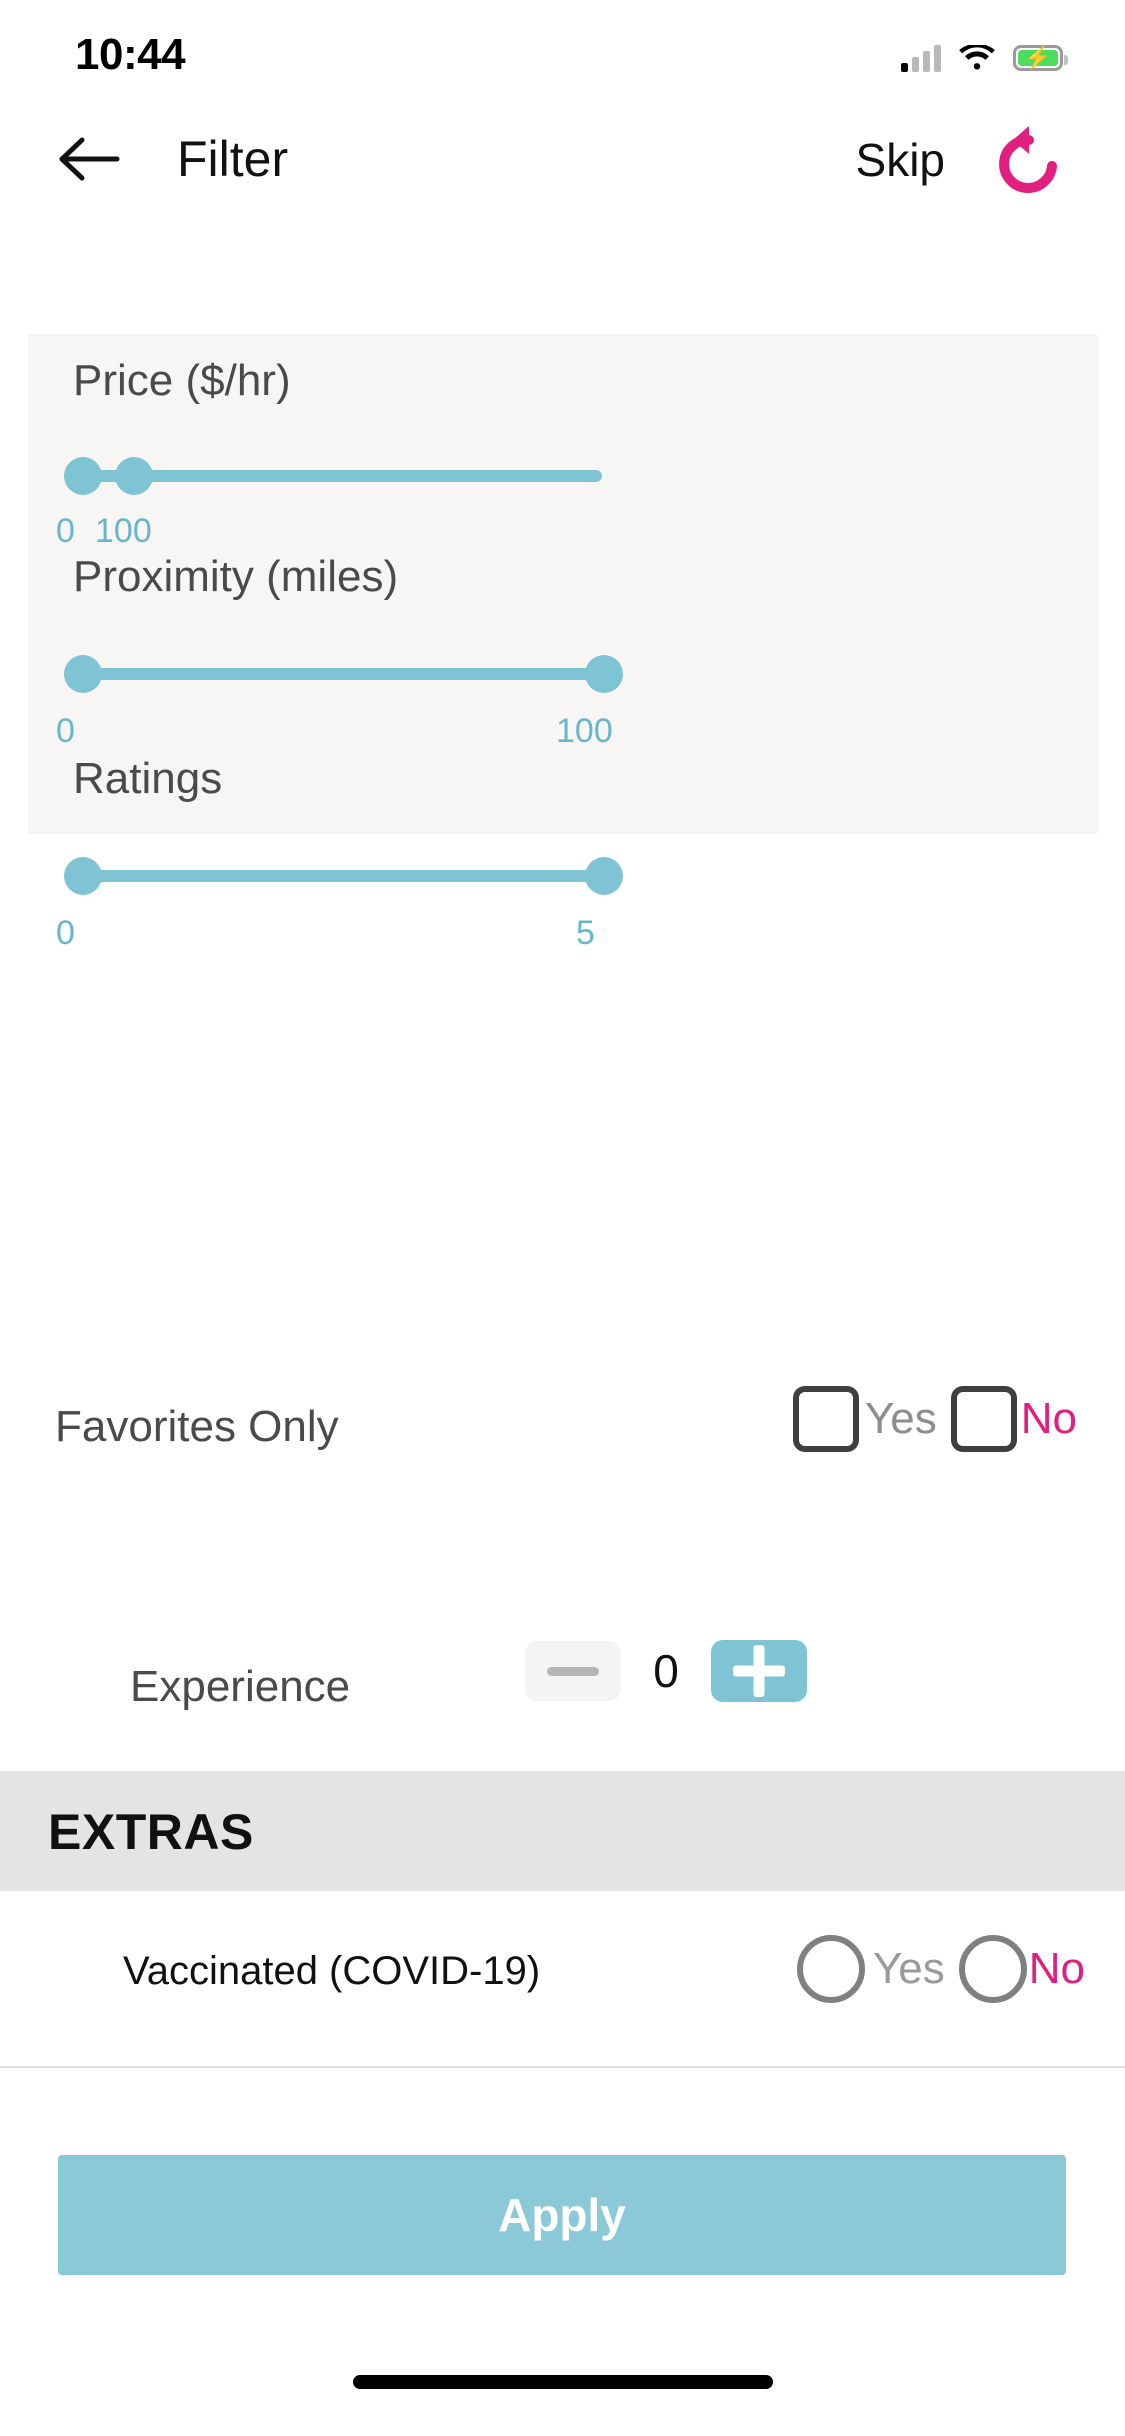 The width and height of the screenshot is (1125, 2436). I want to click on page-title: Filter, so click(233, 159).